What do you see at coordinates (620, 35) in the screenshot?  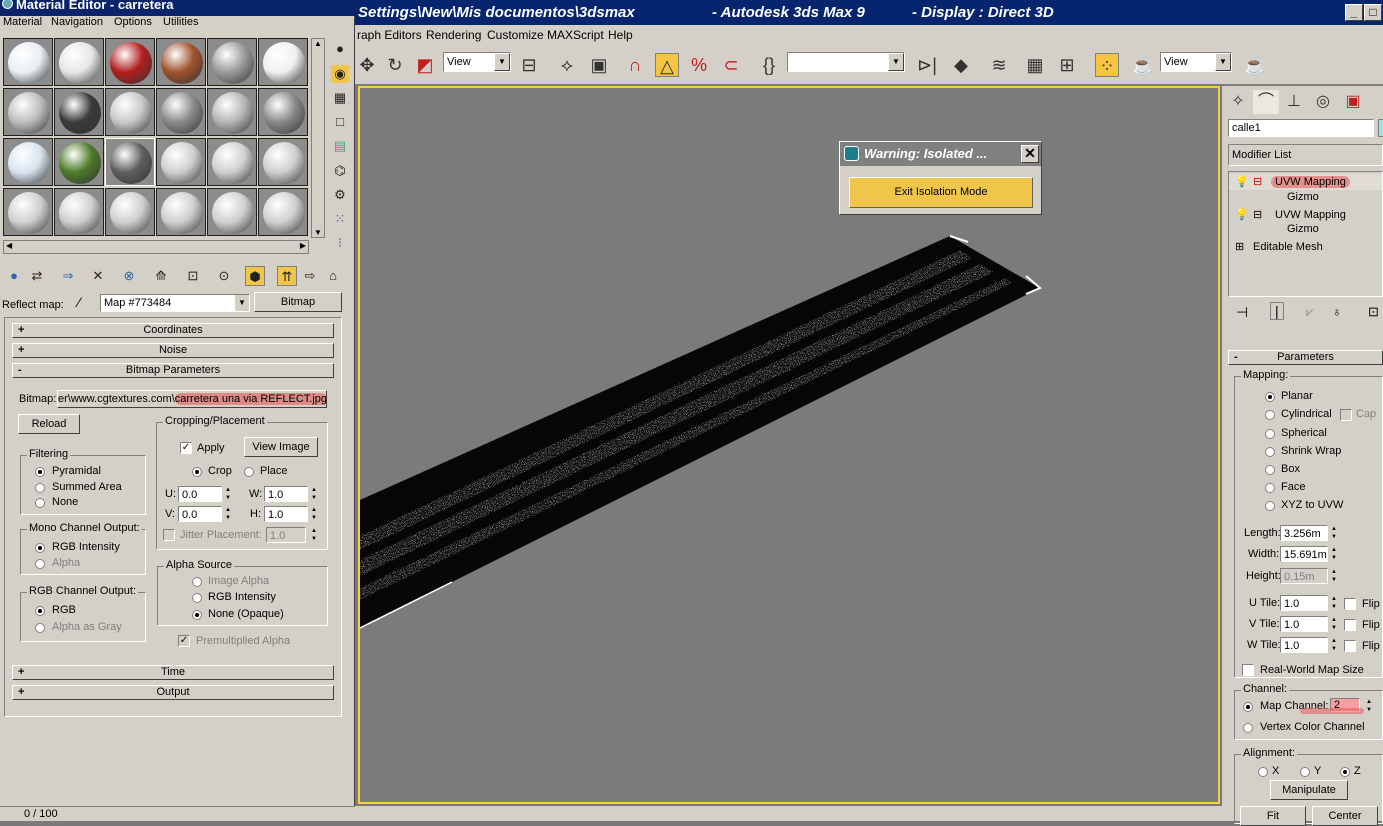 I see `menu-help: Help` at bounding box center [620, 35].